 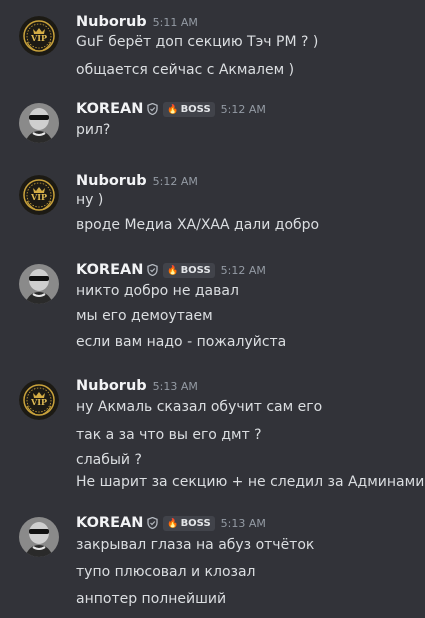 I want to click on message-text: общается сейчас с Акмалем ), so click(x=185, y=70).